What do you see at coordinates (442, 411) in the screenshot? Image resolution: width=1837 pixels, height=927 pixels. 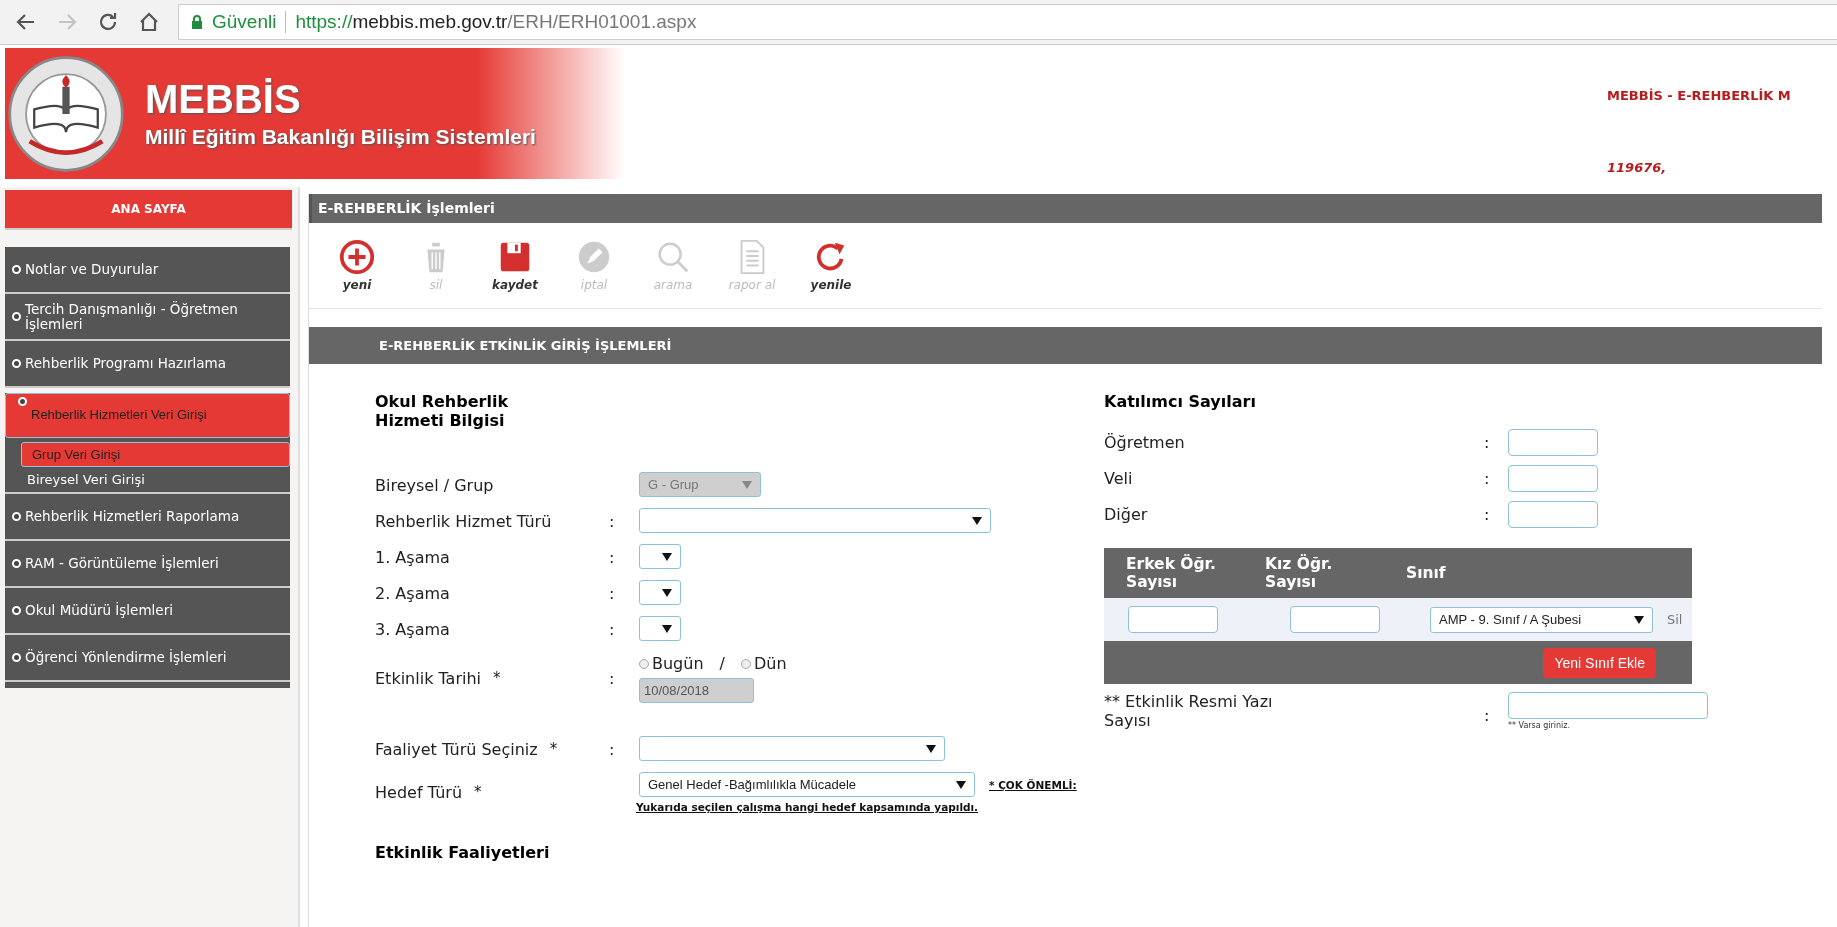 I see `form-heading: Okul Rehberlik Hizmeti Bilgisi` at bounding box center [442, 411].